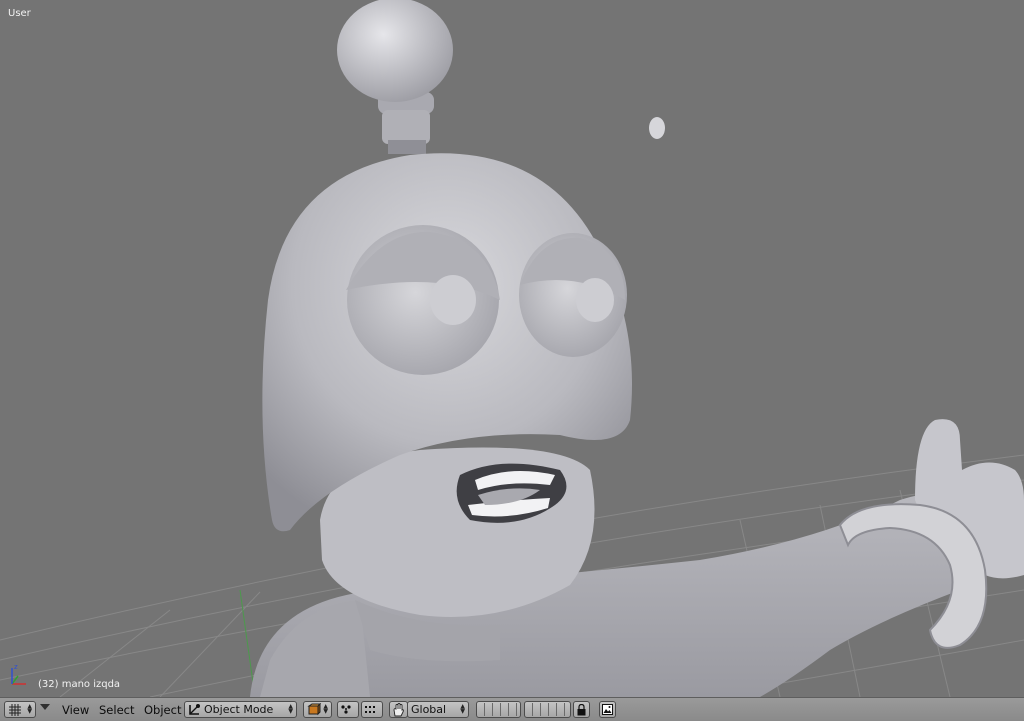 Image resolution: width=1024 pixels, height=721 pixels. I want to click on mode-dropdown: Object Mode ▲ ▼, so click(240, 709).